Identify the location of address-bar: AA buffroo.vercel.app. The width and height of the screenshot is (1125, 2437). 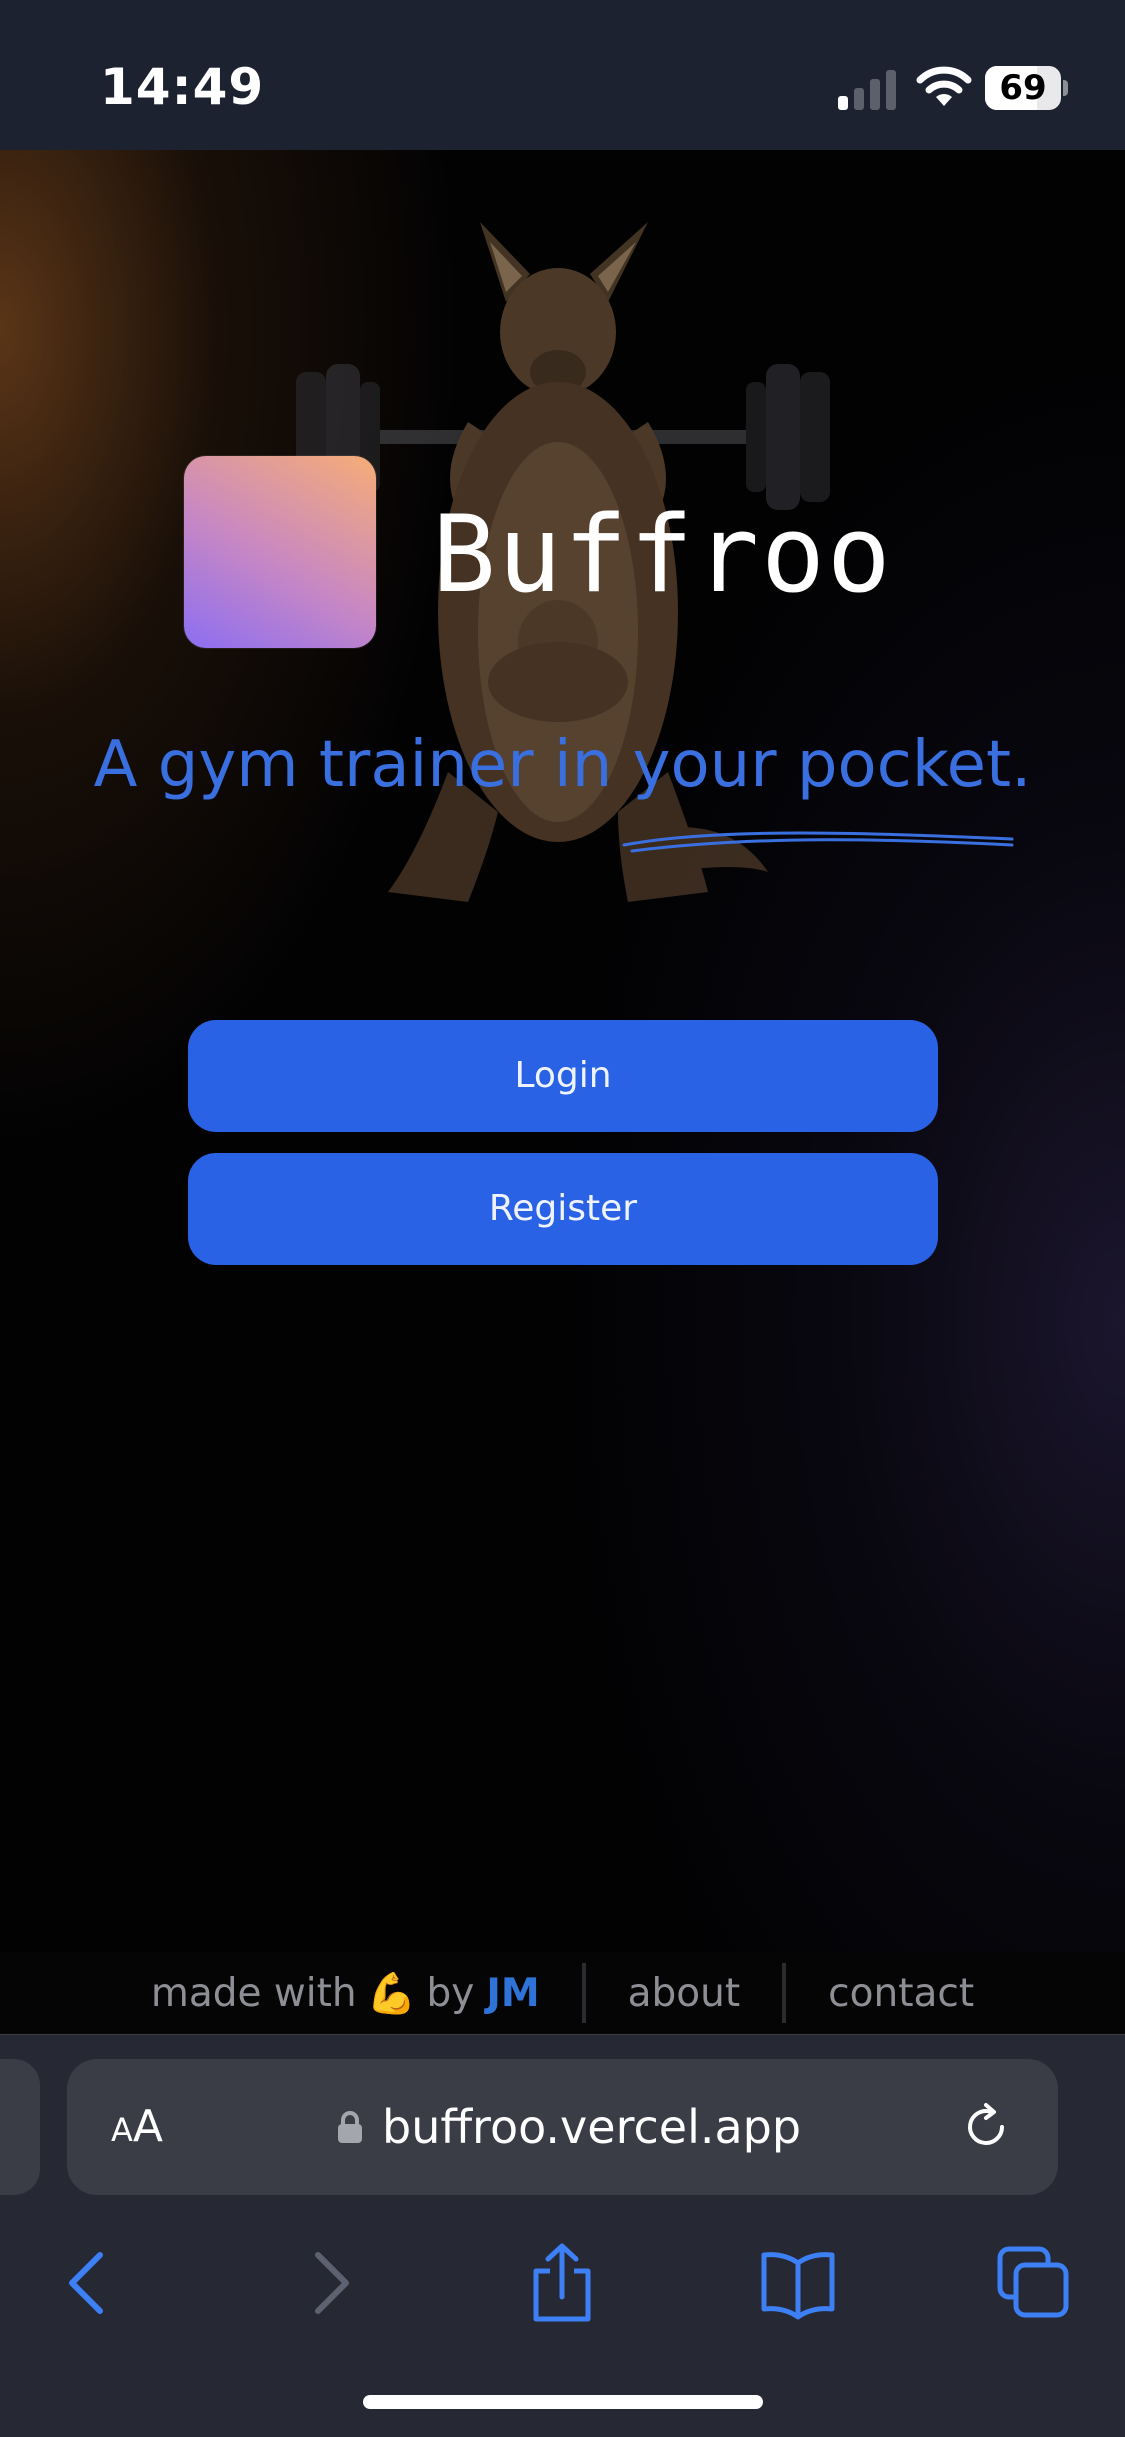
(562, 2127).